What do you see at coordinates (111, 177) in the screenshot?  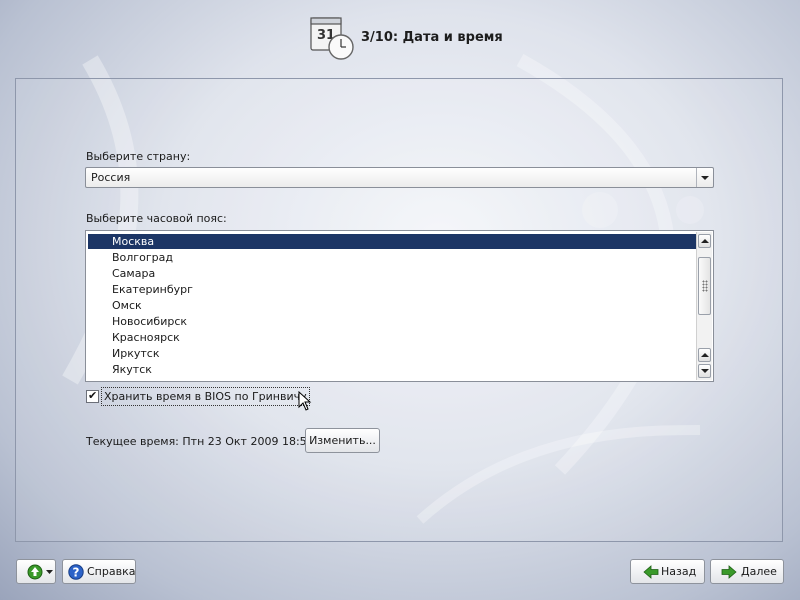 I see `country-select-value: Россия` at bounding box center [111, 177].